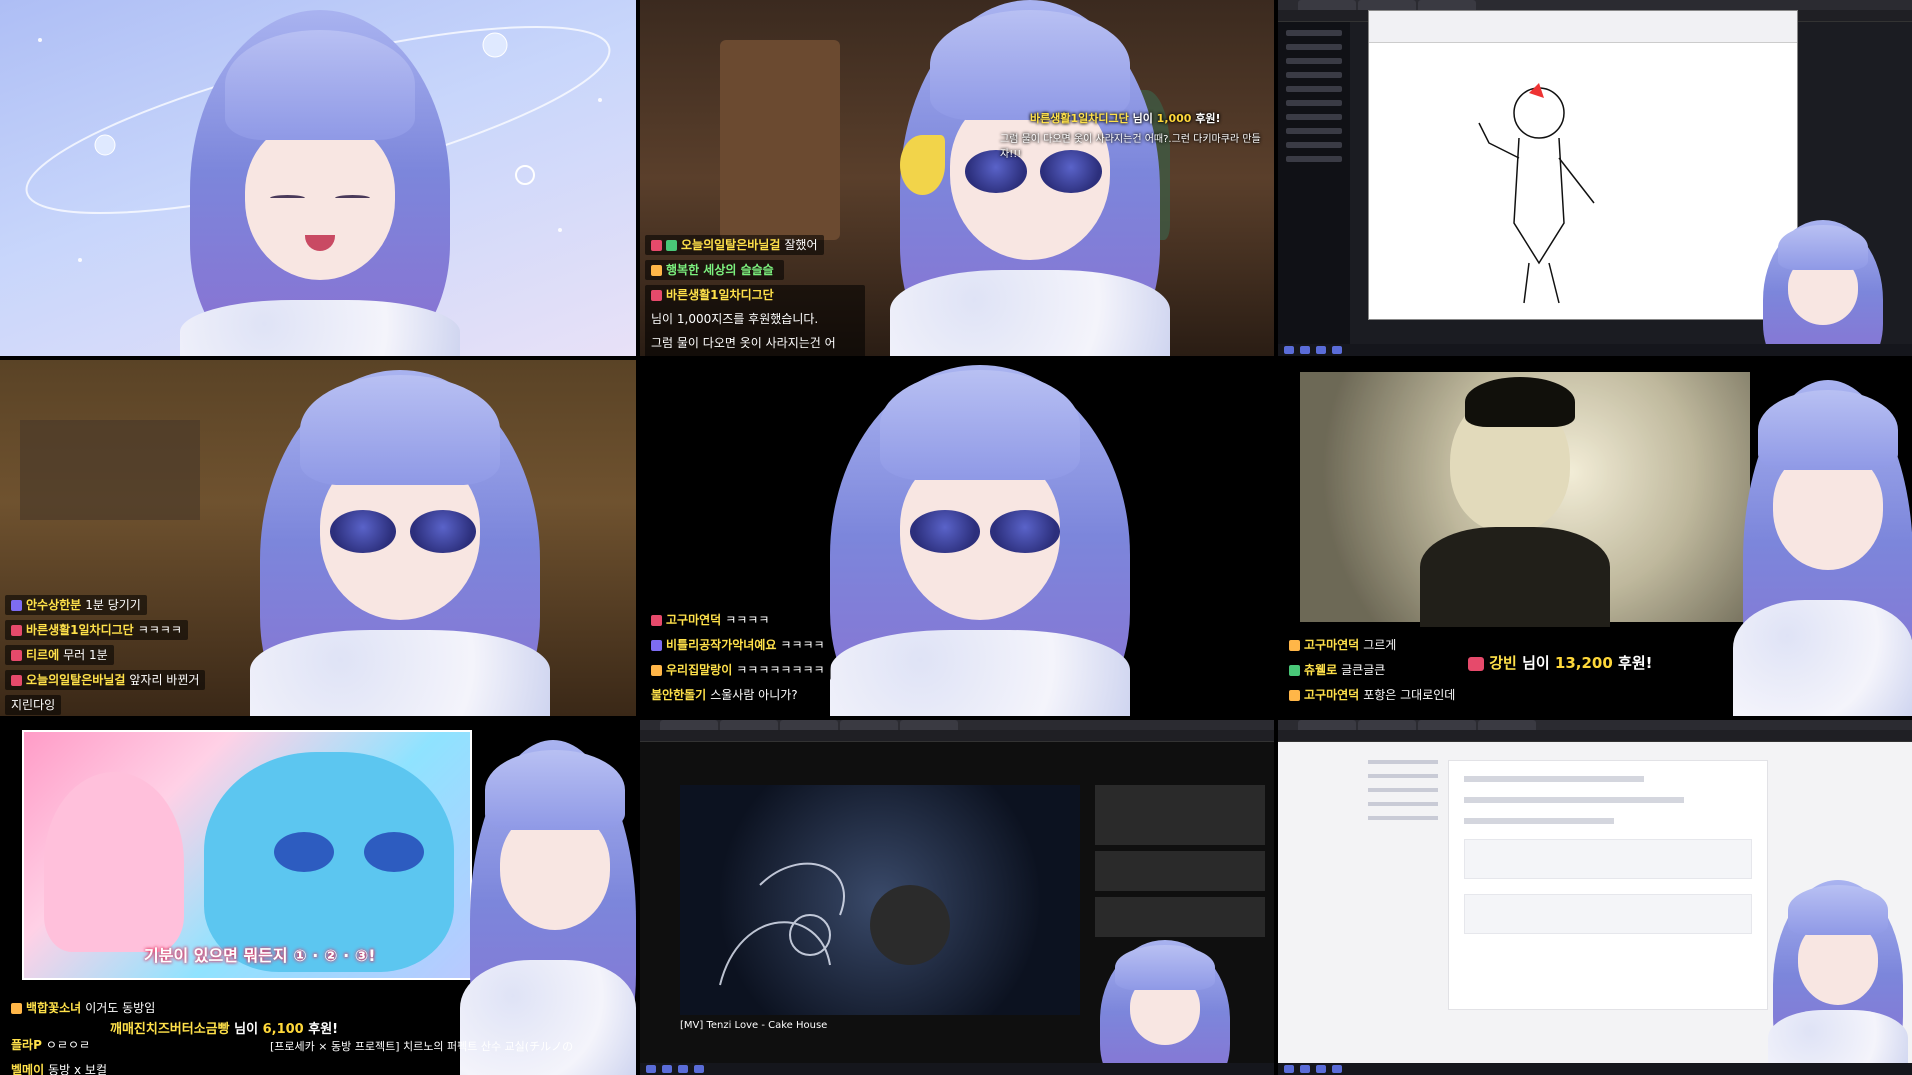 The height and width of the screenshot is (1075, 1912). I want to click on donation-amount: 1,000, so click(1174, 118).